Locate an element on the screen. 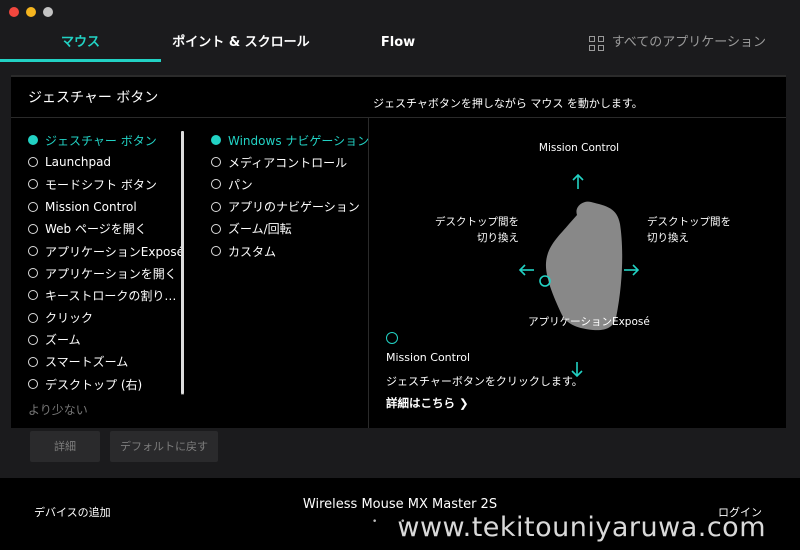  button-option: アプリケーションExposé is located at coordinates (106, 251).